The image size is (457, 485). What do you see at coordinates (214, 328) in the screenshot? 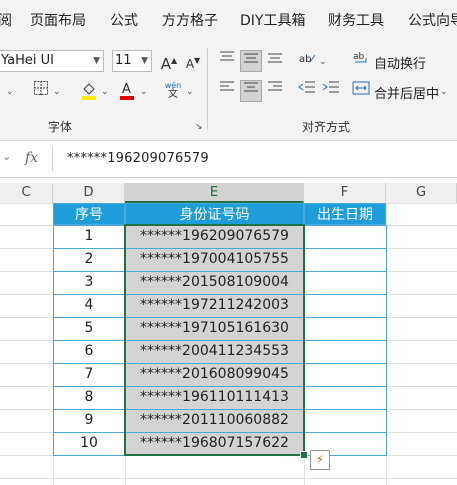
I see `id-cell: ******197105161630` at bounding box center [214, 328].